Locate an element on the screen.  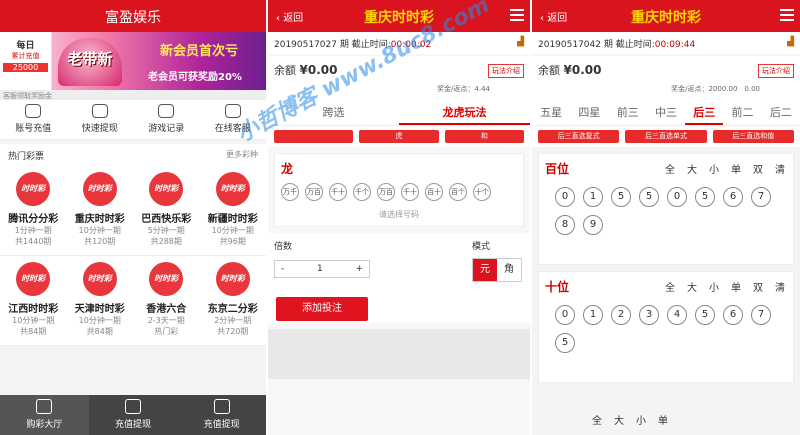
mode-yuan: 元 is located at coordinates (485, 270).